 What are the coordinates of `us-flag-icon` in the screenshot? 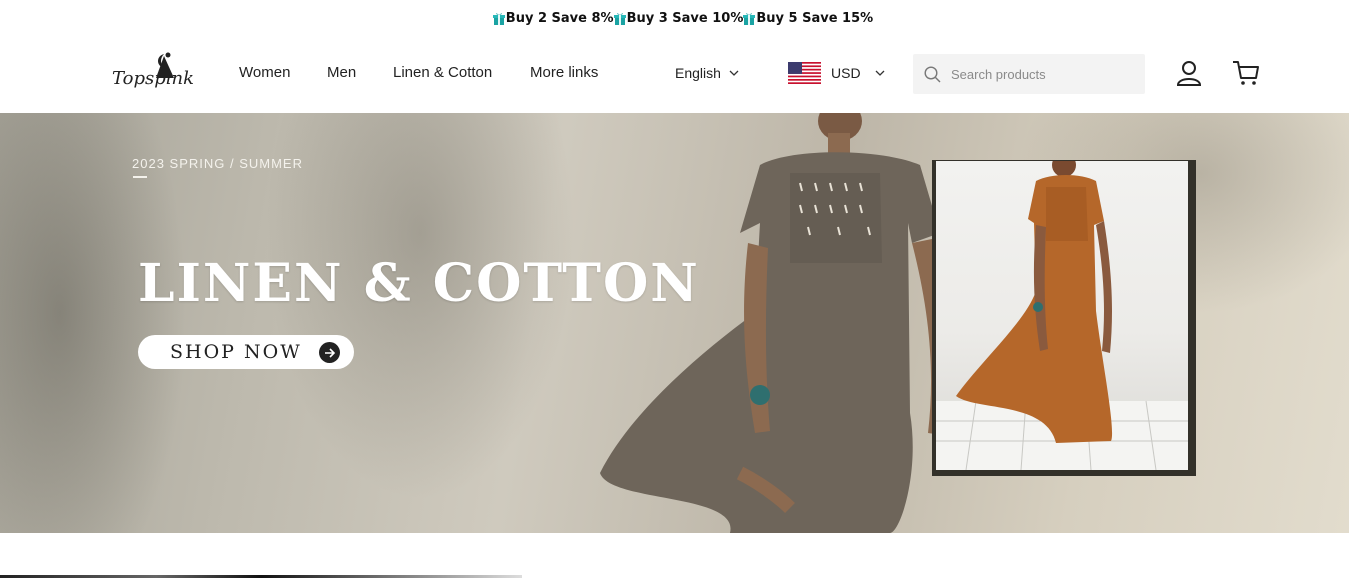 It's located at (804, 73).